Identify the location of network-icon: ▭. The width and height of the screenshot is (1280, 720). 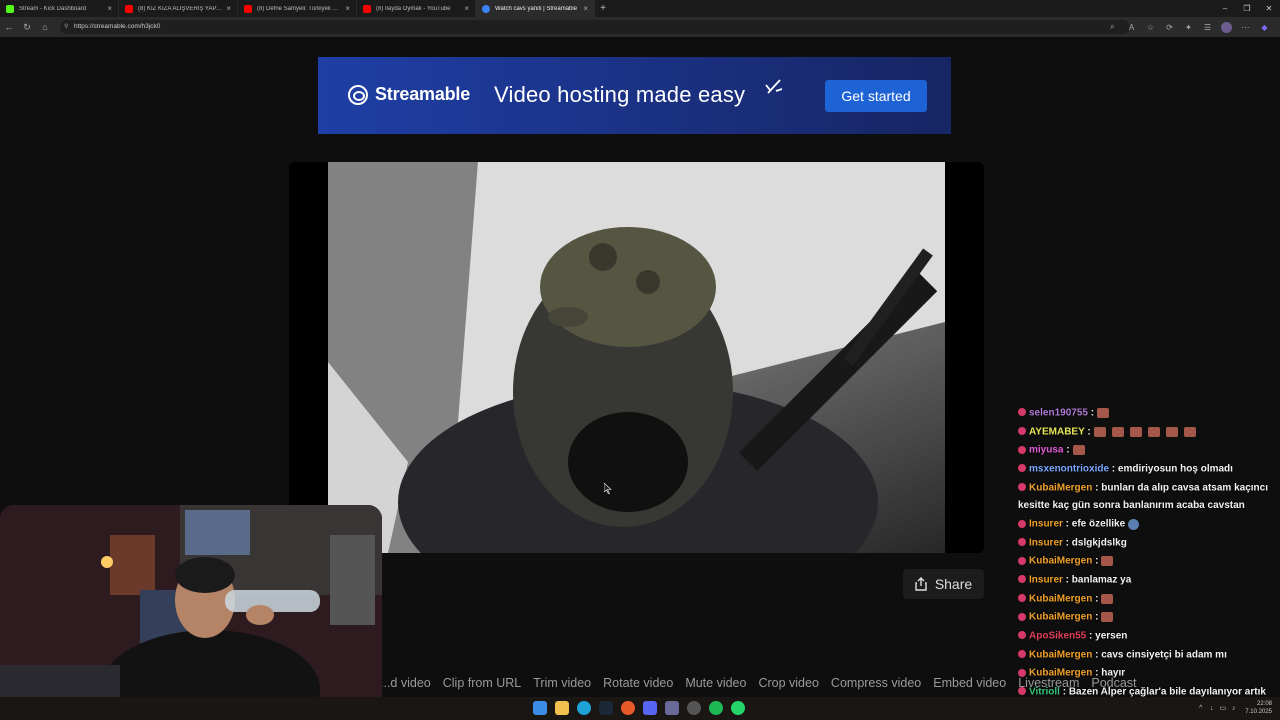
(1222, 708).